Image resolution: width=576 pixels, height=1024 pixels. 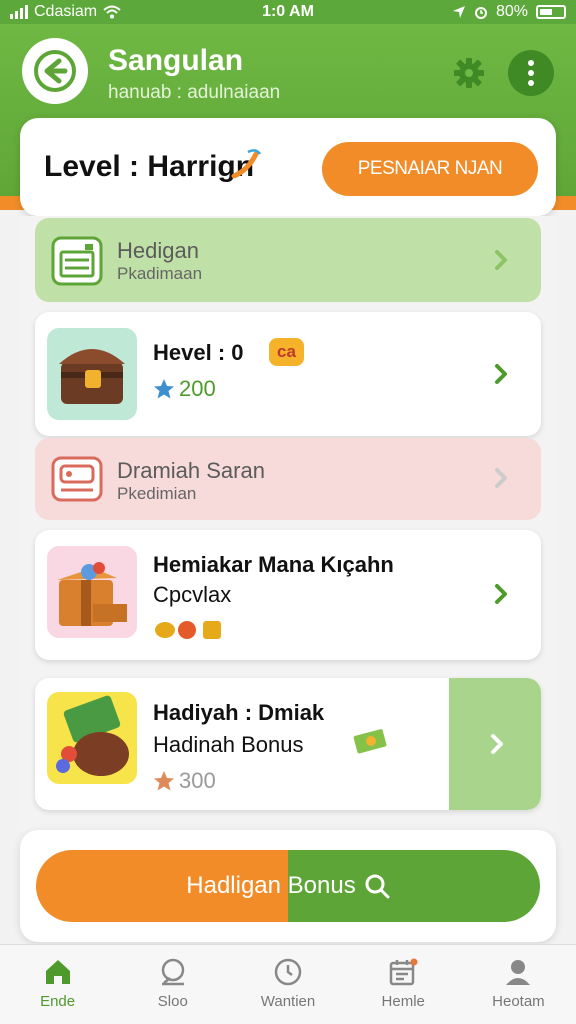 I want to click on row-subtitle: Cpcvlax, so click(x=192, y=594).